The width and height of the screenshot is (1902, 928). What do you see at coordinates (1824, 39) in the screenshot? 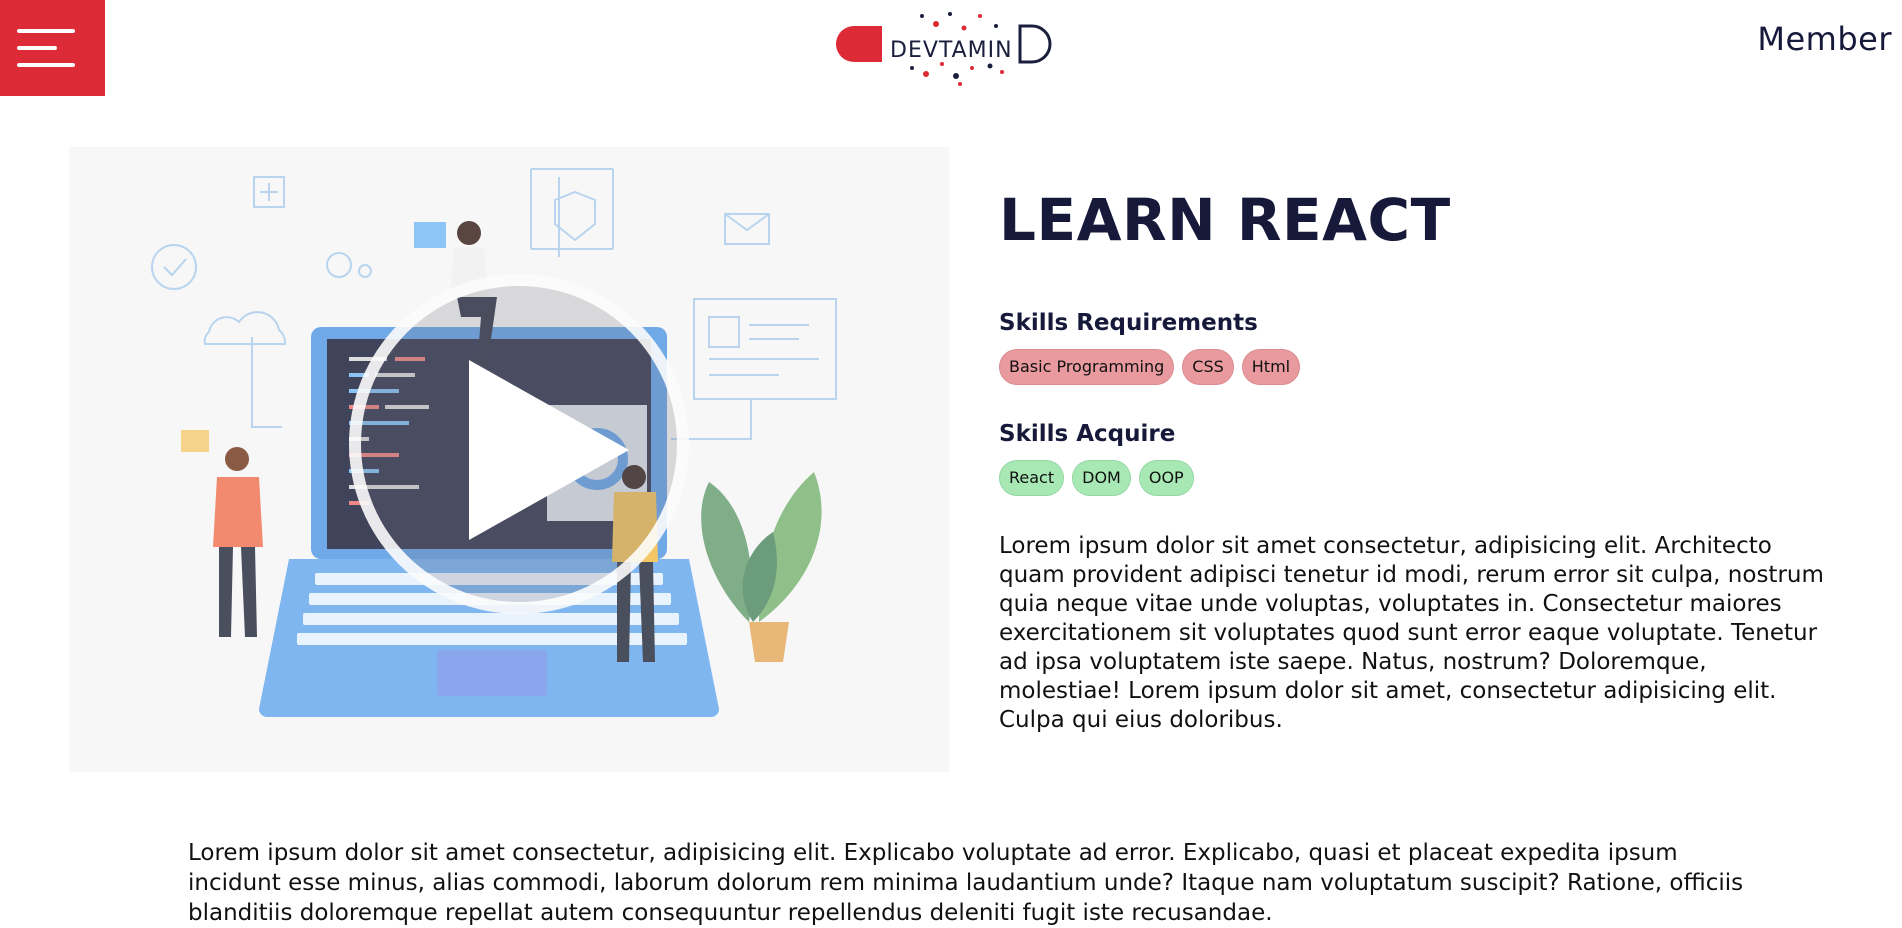
I see `member-link: Member` at bounding box center [1824, 39].